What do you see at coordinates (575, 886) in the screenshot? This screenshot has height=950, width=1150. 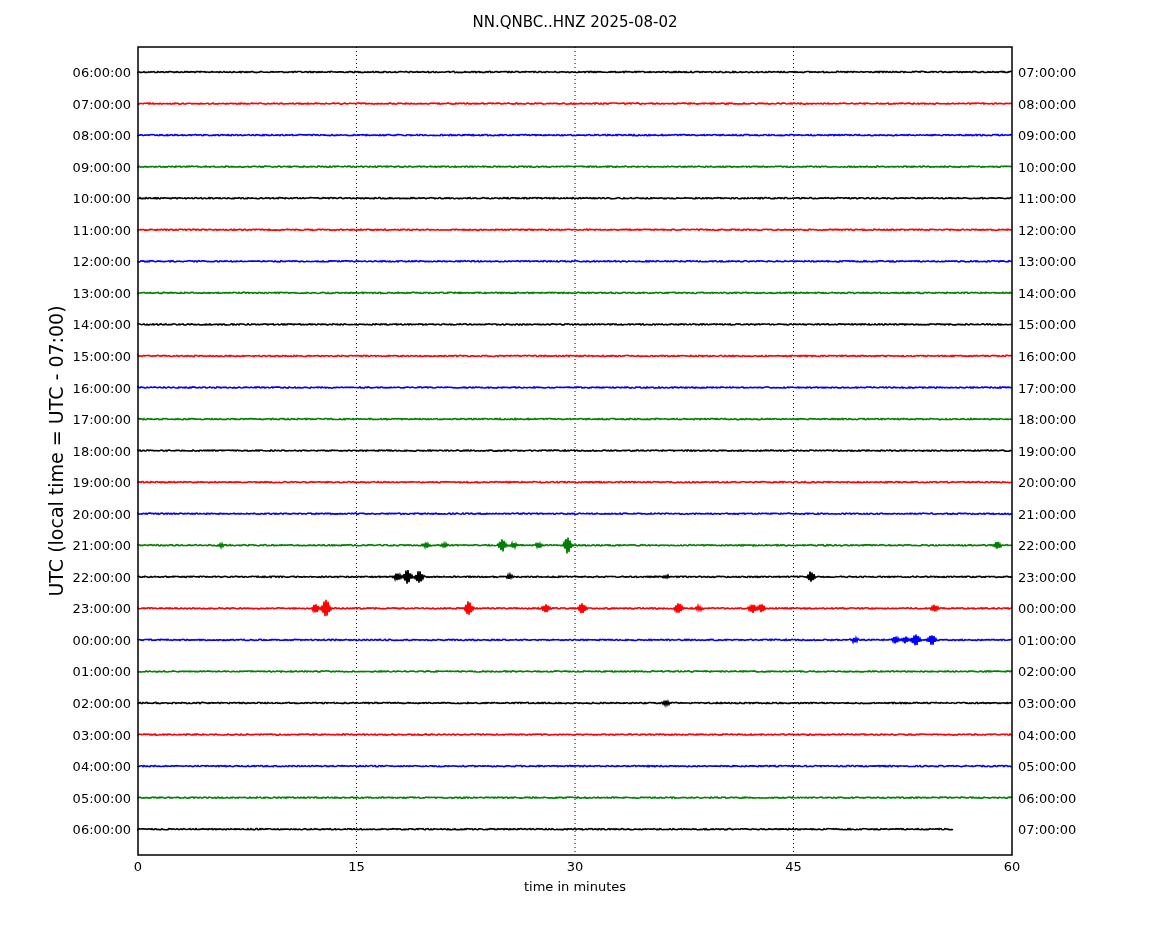 I see `x-axis-label: time in minutes` at bounding box center [575, 886].